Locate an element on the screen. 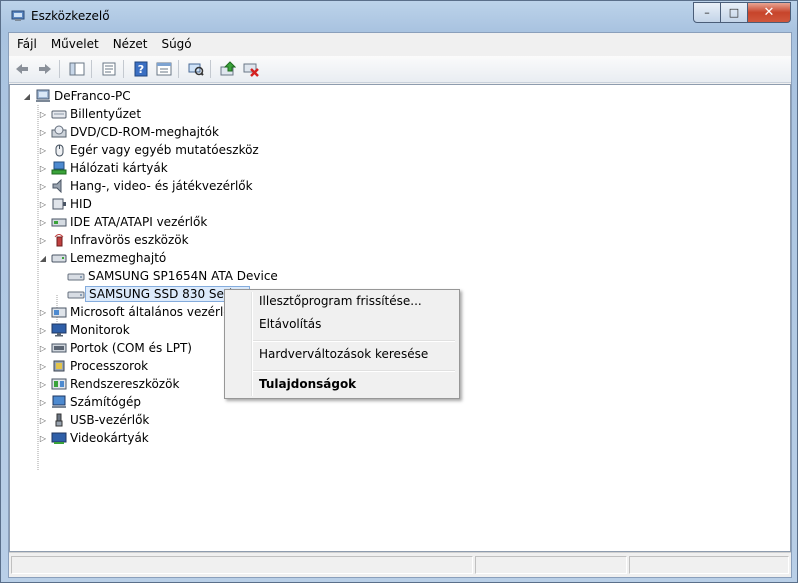  scan-hardware-icon is located at coordinates (196, 69).